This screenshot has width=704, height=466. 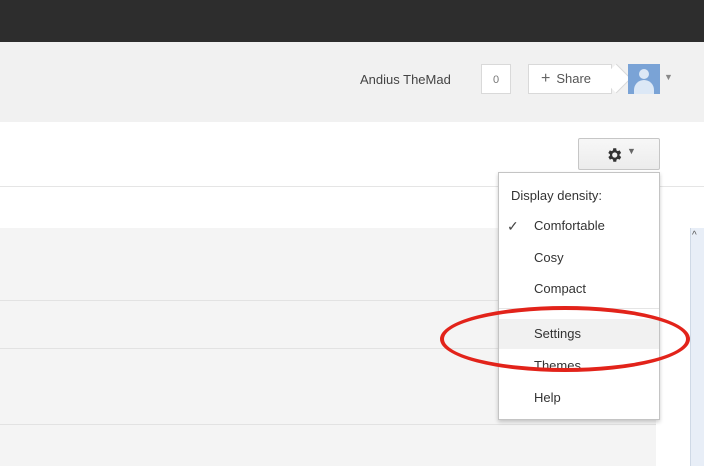 I want to click on share-label: Share, so click(x=574, y=78).